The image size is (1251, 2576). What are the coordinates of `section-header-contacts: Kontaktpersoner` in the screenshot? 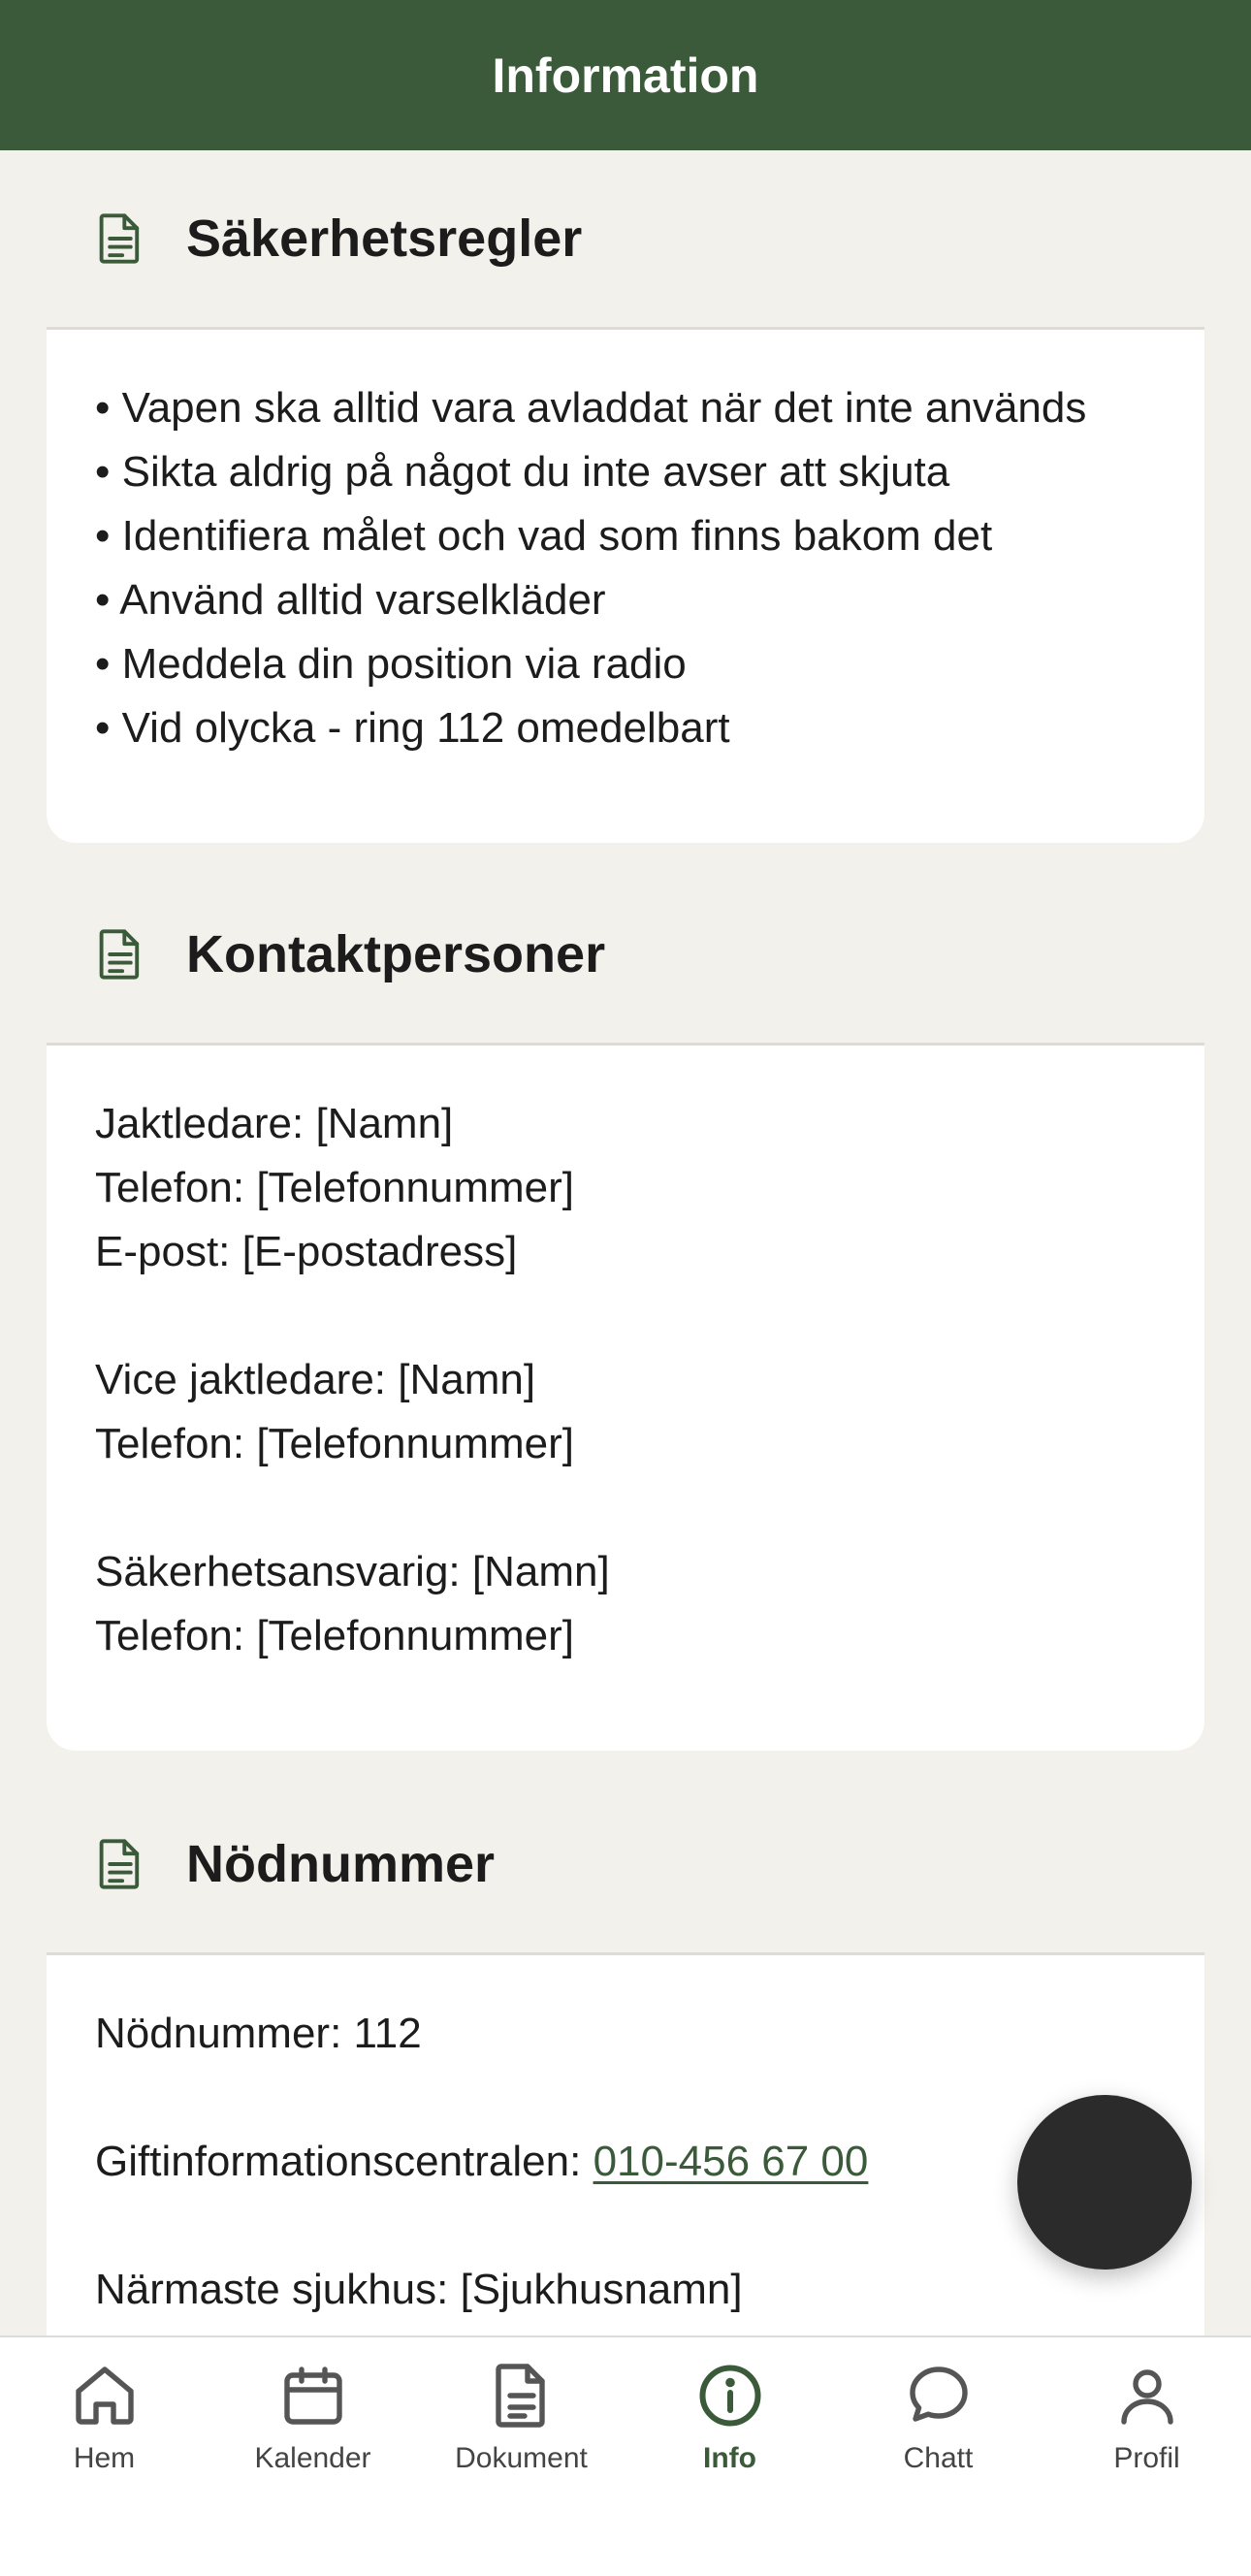 It's located at (625, 956).